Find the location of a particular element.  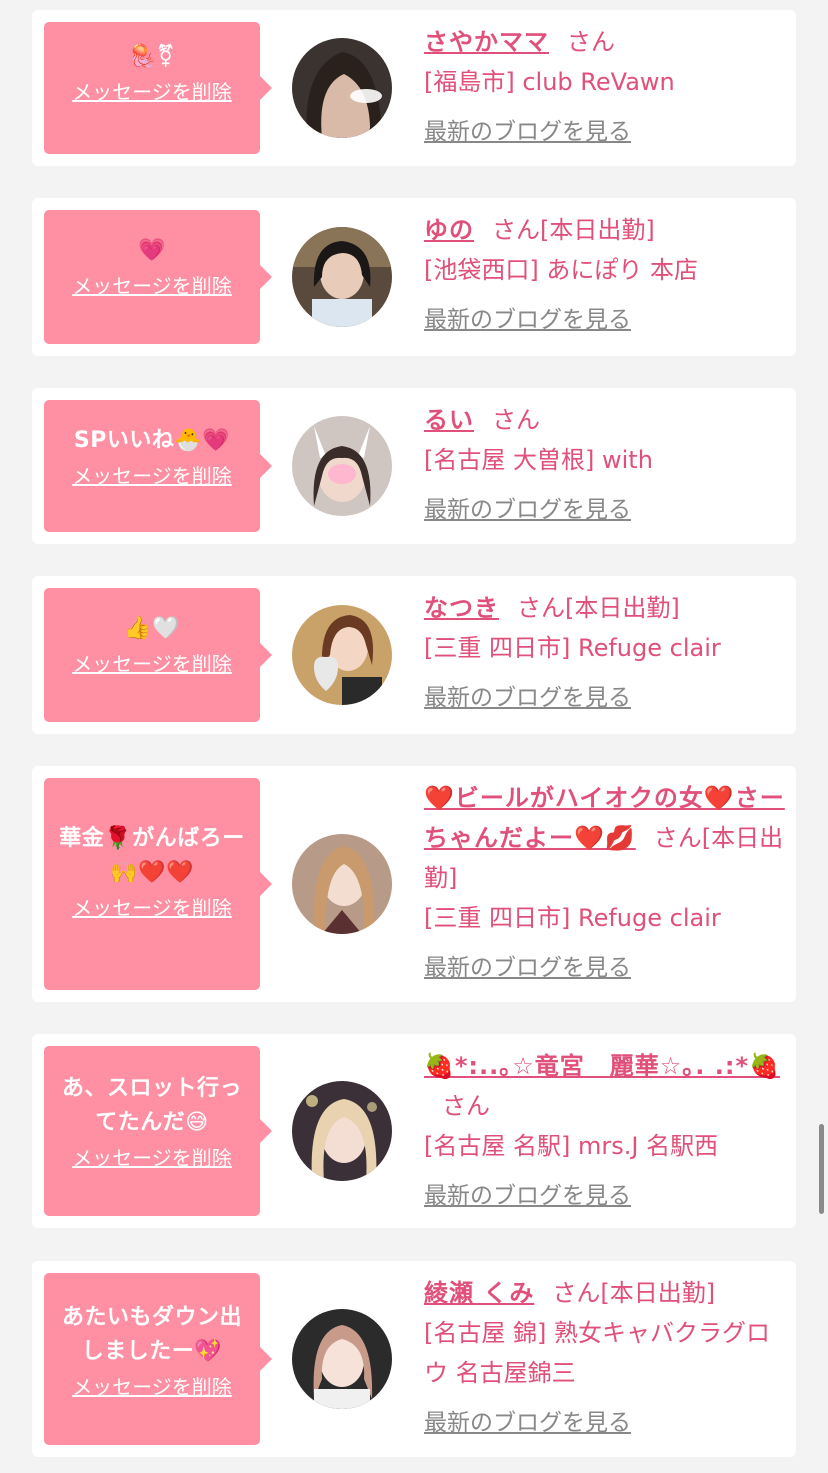

cast-name-link: ゆの is located at coordinates (449, 230).